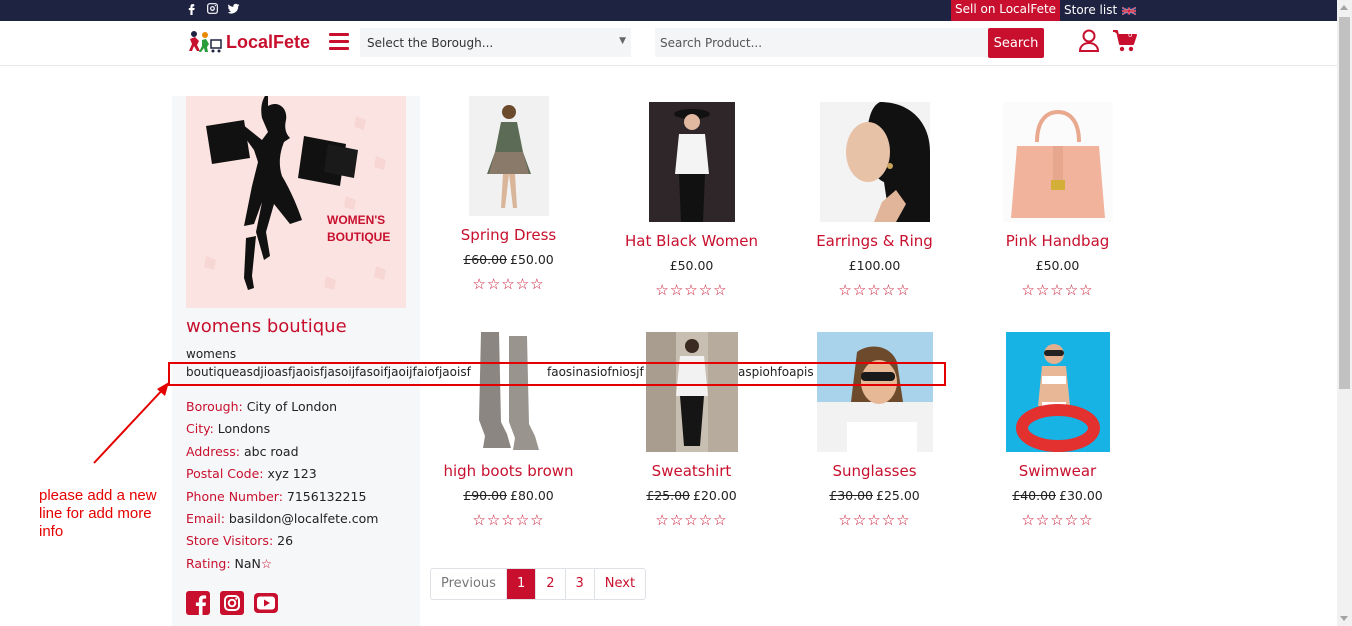  What do you see at coordinates (508, 471) in the screenshot?
I see `product-name: high boots brown` at bounding box center [508, 471].